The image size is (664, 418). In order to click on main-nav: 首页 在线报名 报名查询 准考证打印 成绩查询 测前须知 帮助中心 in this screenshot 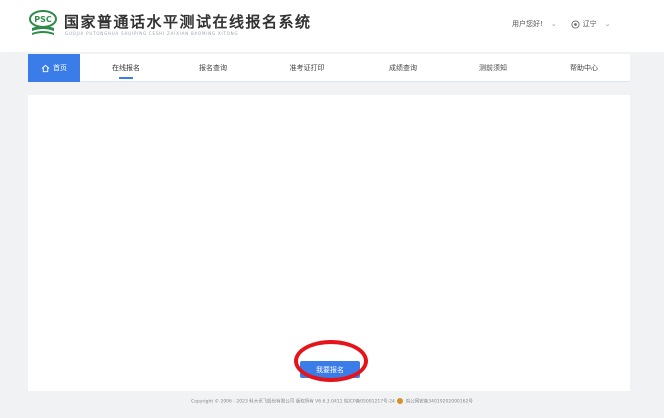, I will do `click(329, 68)`.